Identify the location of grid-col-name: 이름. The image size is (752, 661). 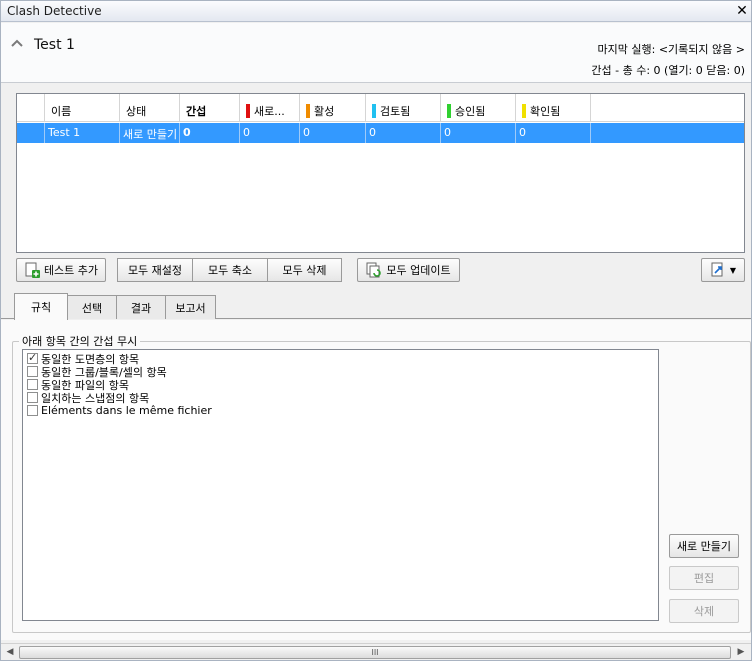
(82, 108).